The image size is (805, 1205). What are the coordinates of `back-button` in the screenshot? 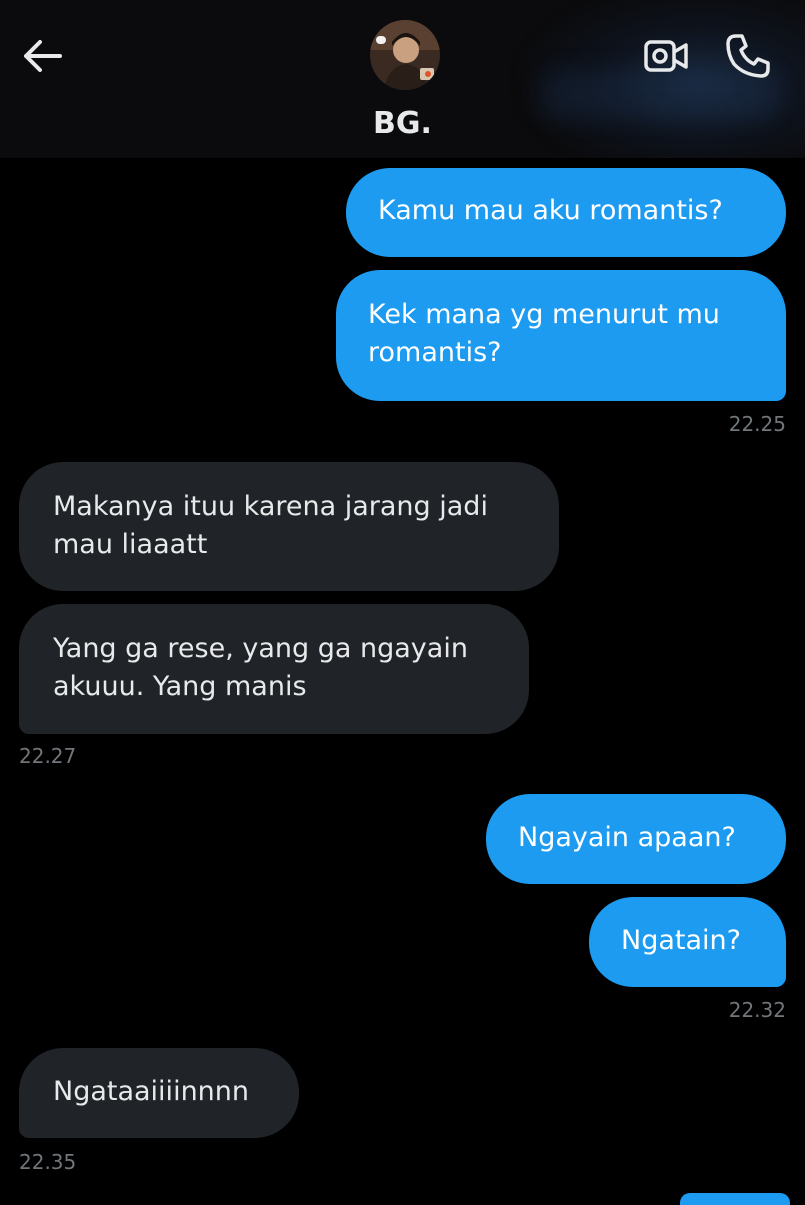 It's located at (42, 56).